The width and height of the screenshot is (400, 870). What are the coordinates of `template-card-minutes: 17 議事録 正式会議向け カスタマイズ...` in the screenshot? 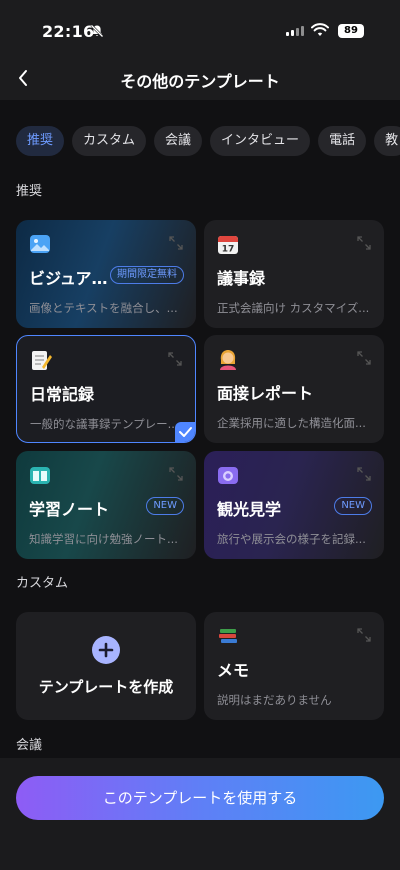 It's located at (294, 274).